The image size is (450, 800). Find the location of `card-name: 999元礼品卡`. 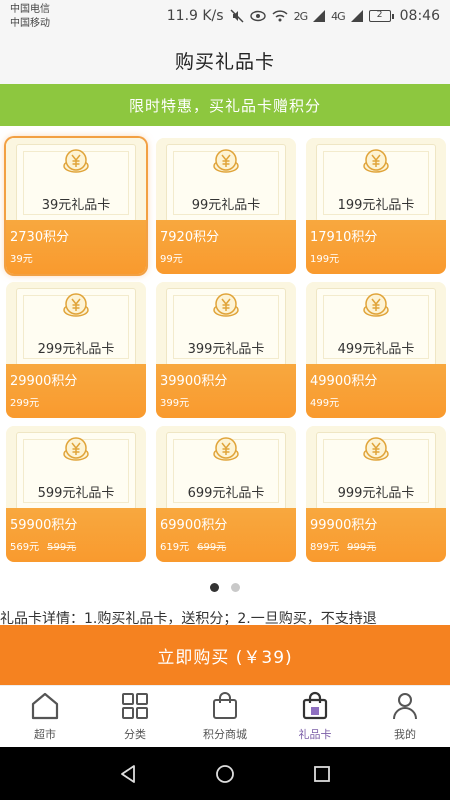

card-name: 999元礼品卡 is located at coordinates (376, 493).